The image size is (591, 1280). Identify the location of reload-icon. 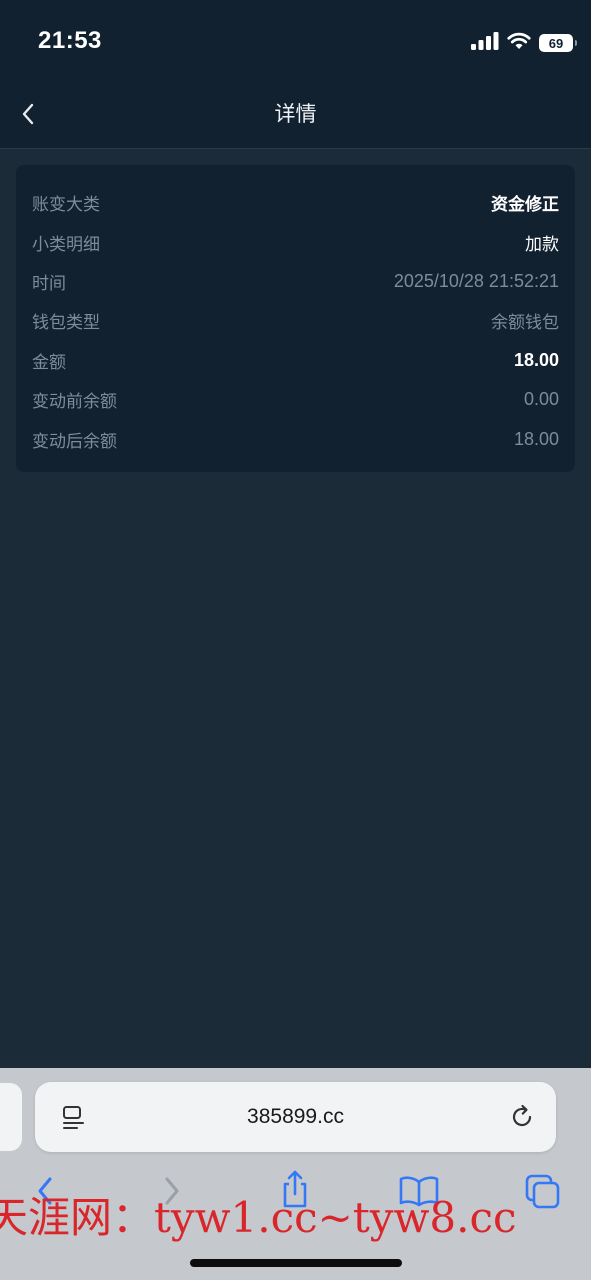
(522, 1119).